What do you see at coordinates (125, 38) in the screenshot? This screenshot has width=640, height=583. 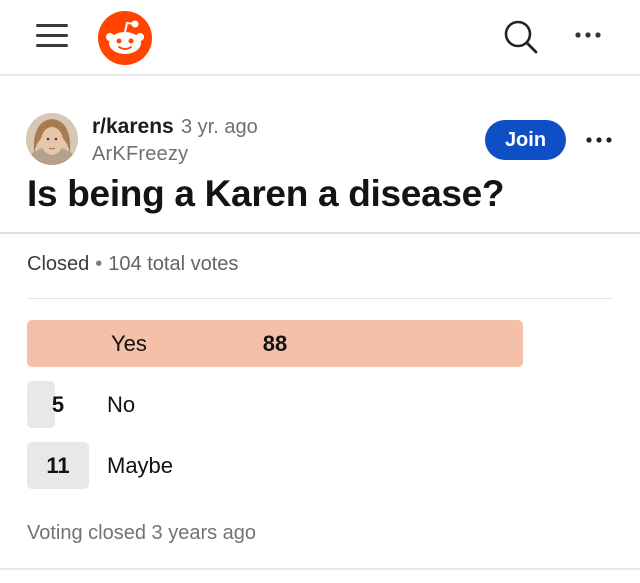 I see `reddit-logo-icon` at bounding box center [125, 38].